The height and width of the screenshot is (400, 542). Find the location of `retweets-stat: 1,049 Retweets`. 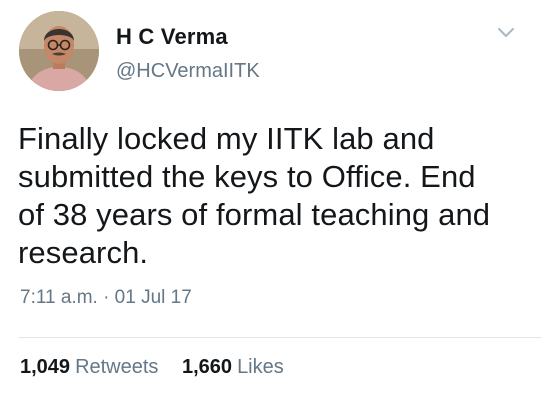

retweets-stat: 1,049 Retweets is located at coordinates (89, 367).